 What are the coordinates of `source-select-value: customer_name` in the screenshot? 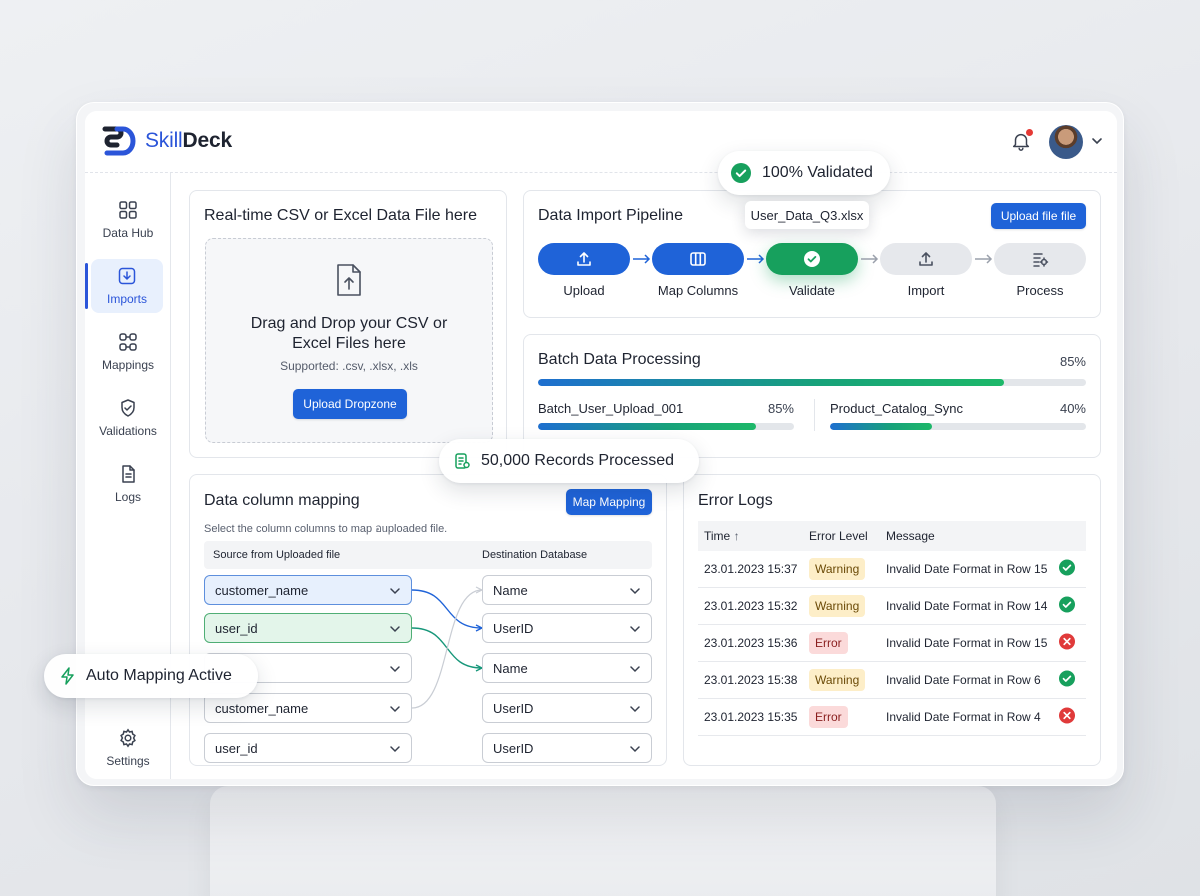 It's located at (262, 590).